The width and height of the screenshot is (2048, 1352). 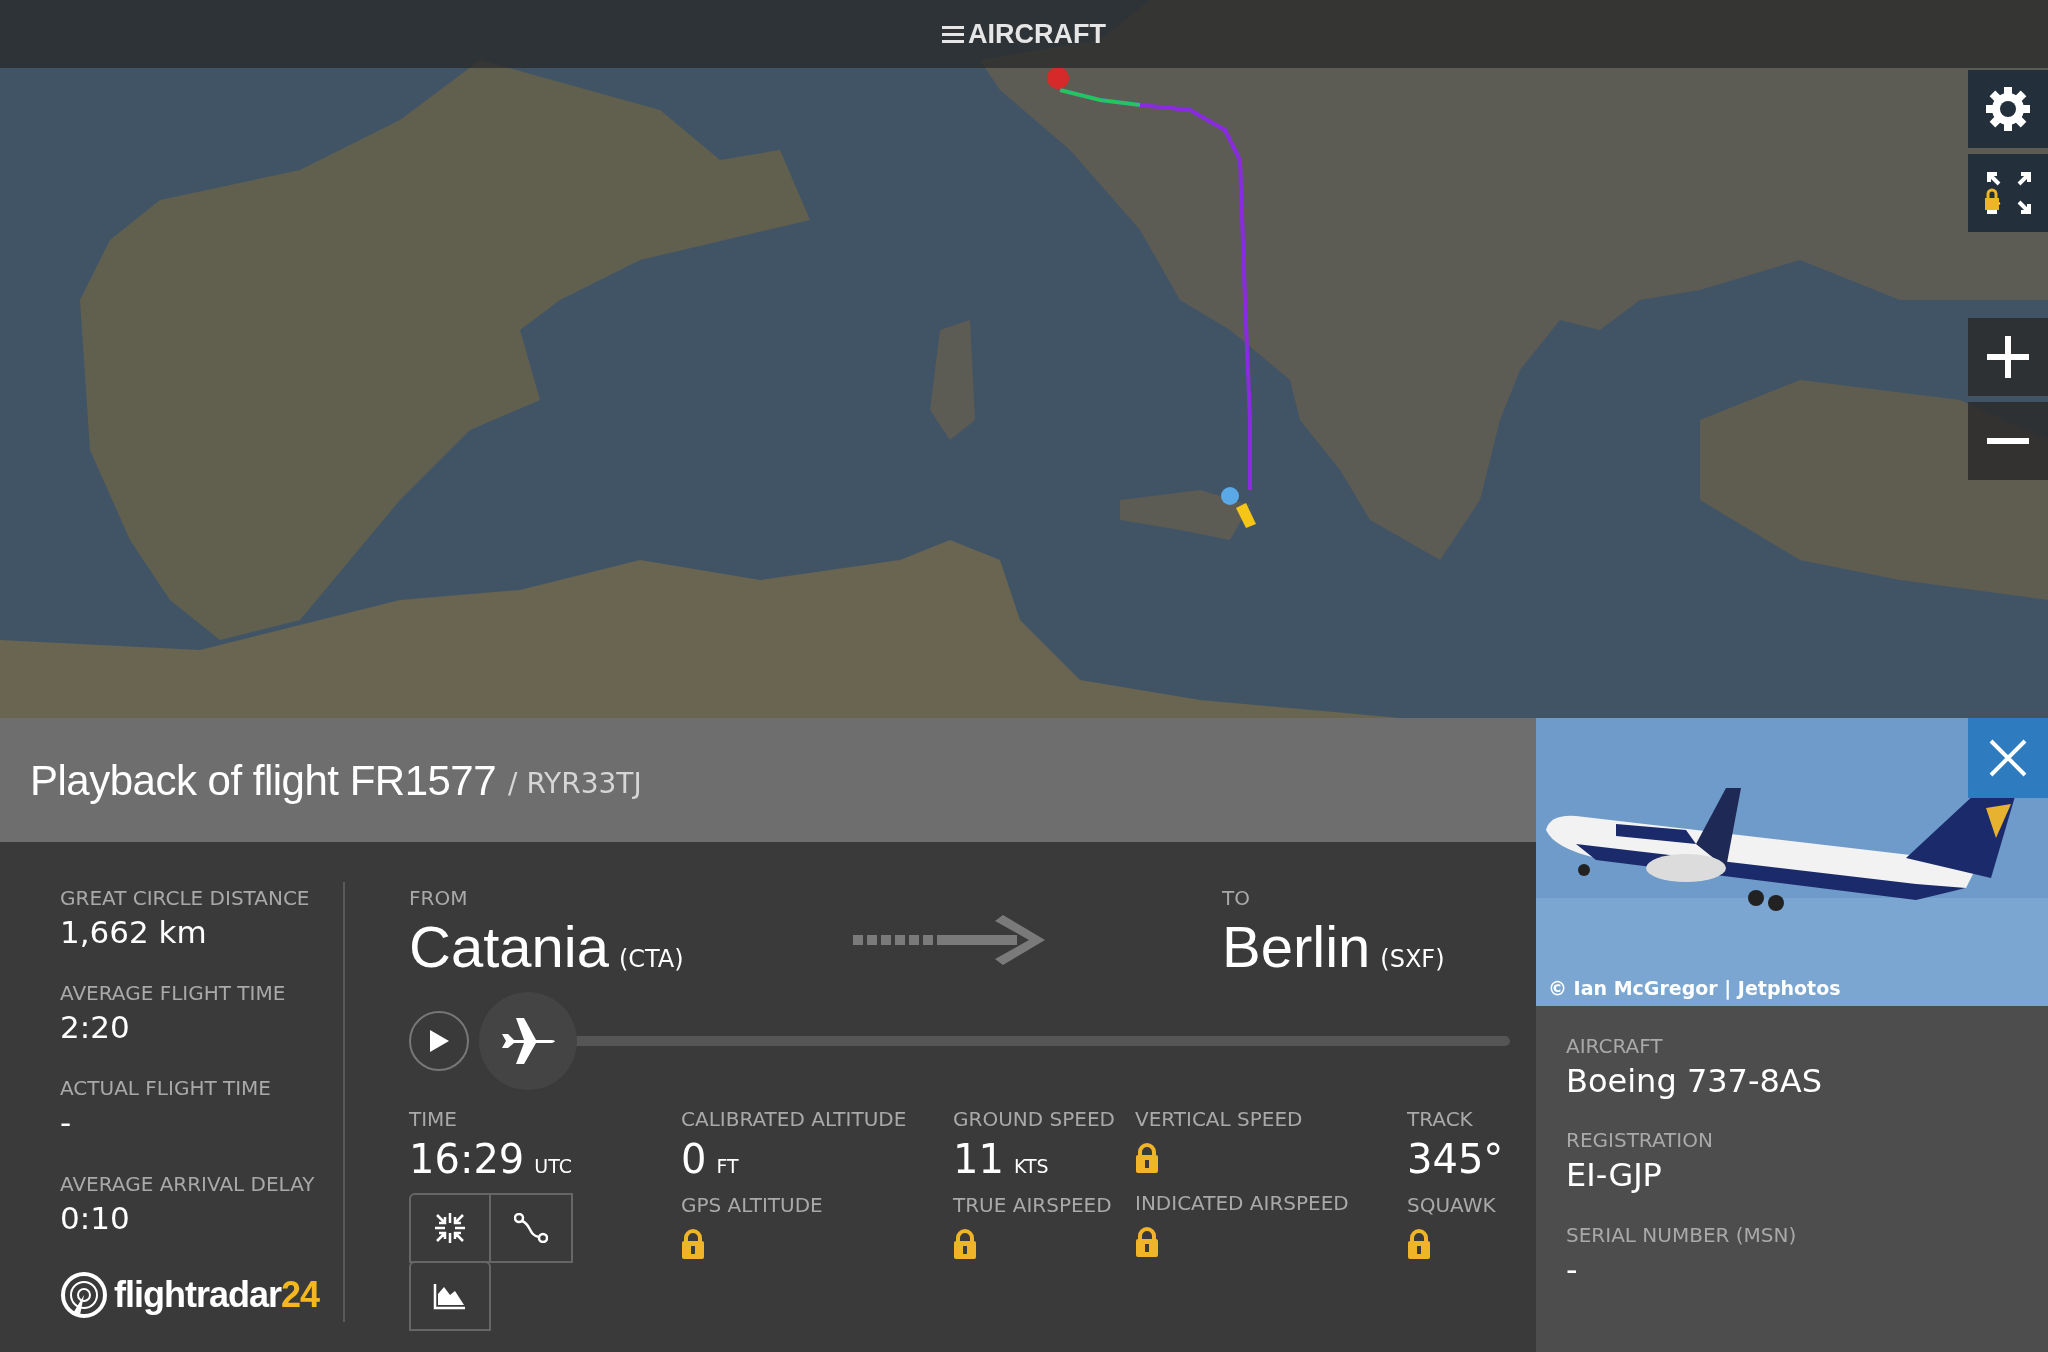 I want to click on collapse-icon, so click(x=450, y=1227).